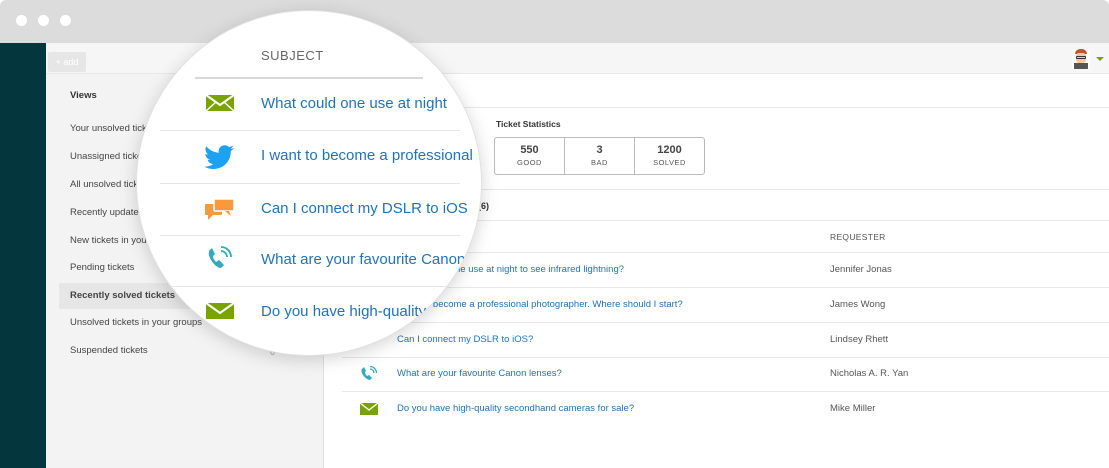 The width and height of the screenshot is (1109, 468). I want to click on column-header-subject: SUBJECT, so click(292, 55).